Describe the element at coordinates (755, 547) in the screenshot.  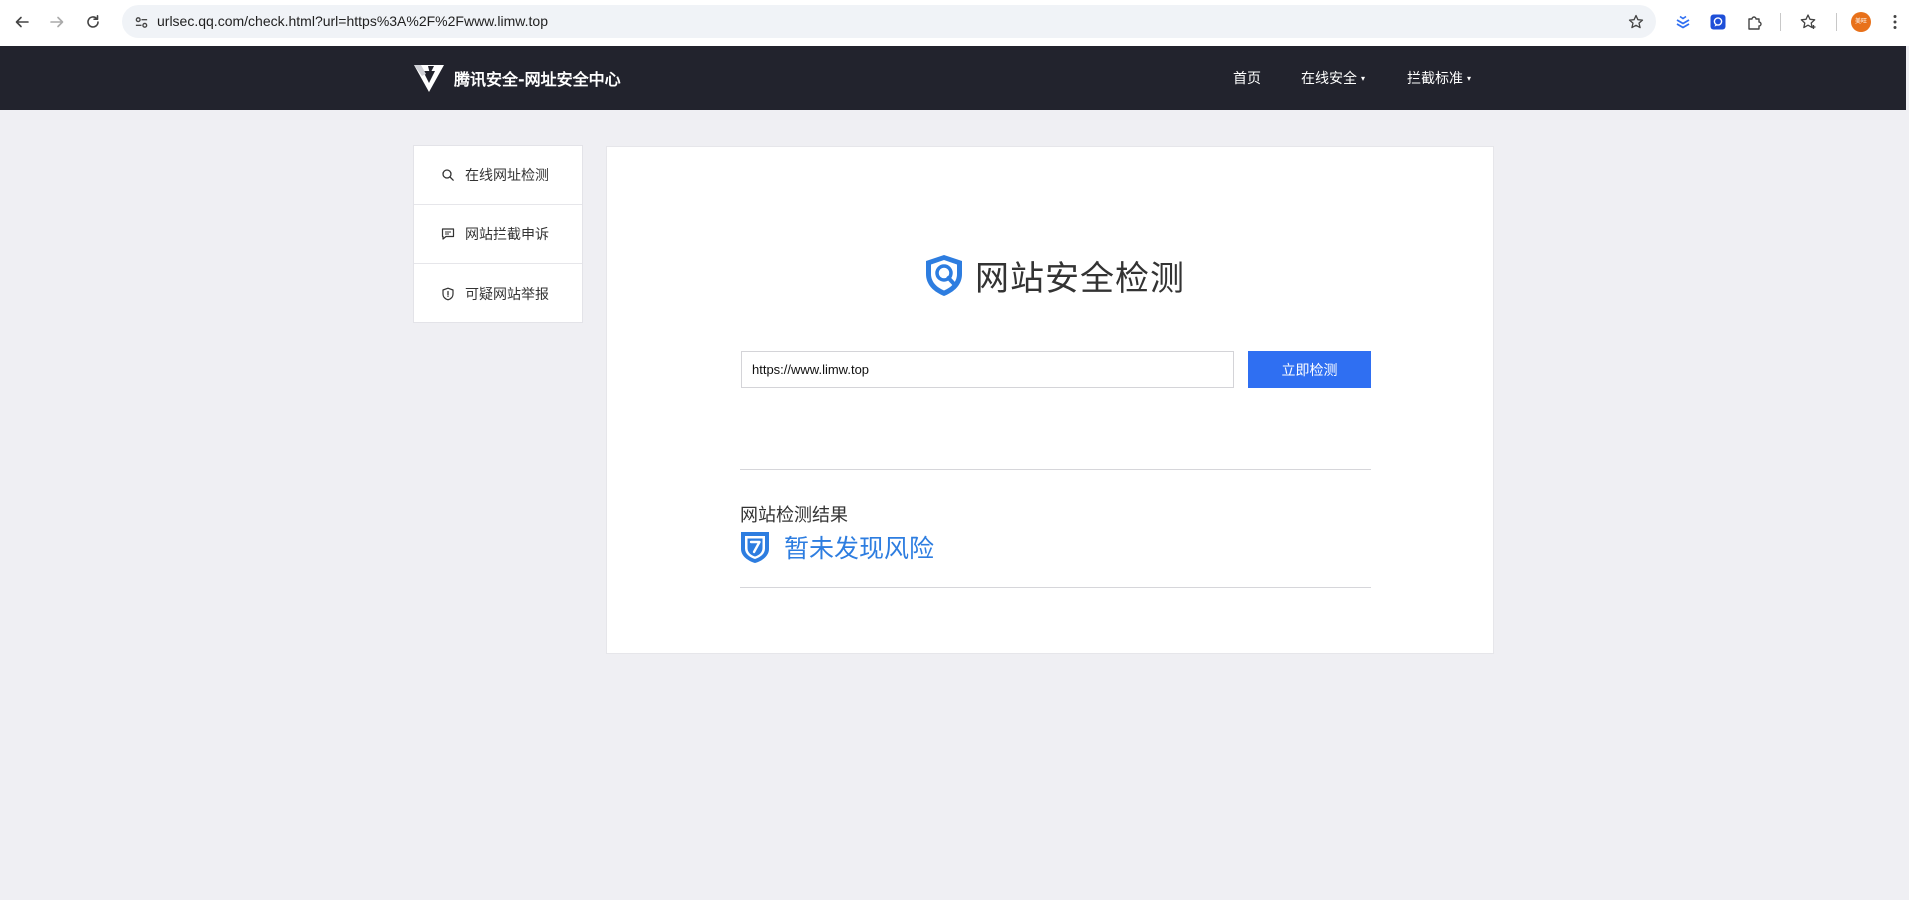
I see `safe-shield-icon` at that location.